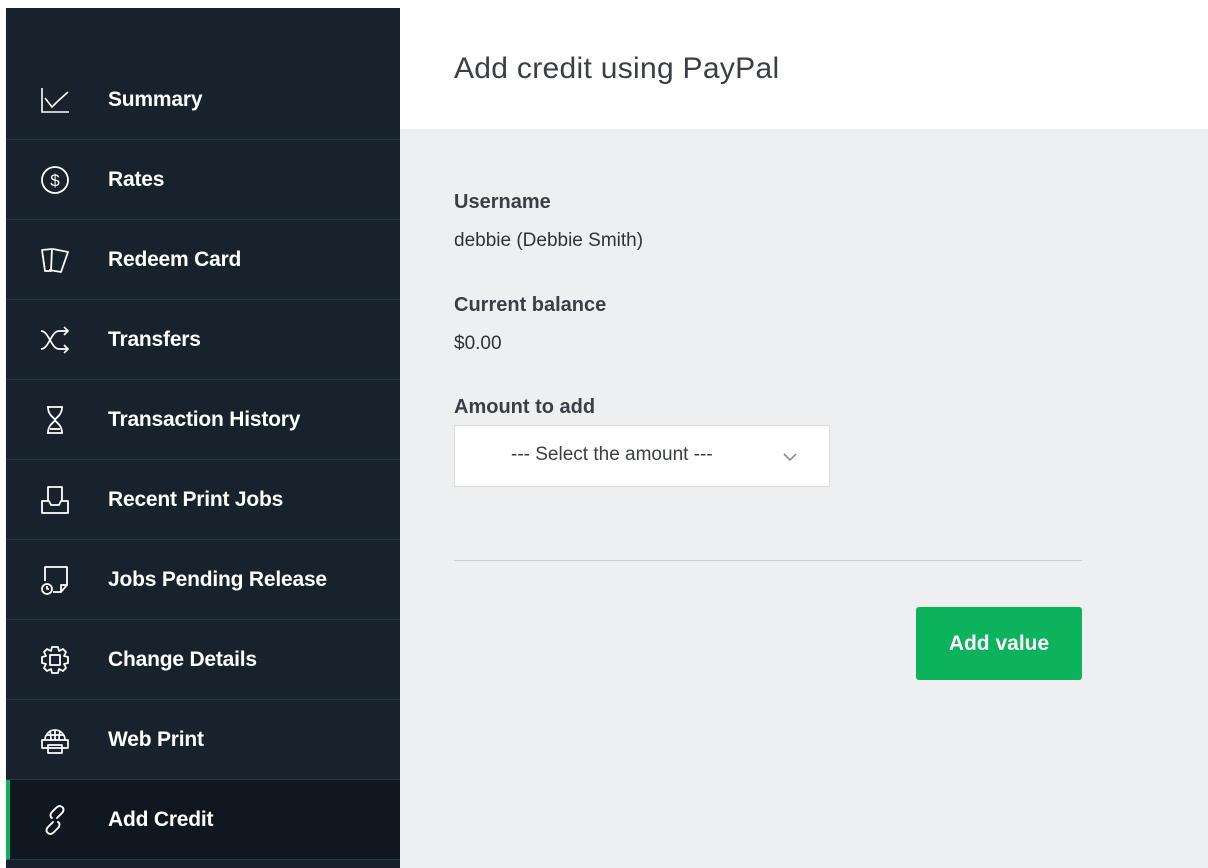 The width and height of the screenshot is (1208, 868). What do you see at coordinates (549, 240) in the screenshot?
I see `username-value: debbie (Debbie Smith)` at bounding box center [549, 240].